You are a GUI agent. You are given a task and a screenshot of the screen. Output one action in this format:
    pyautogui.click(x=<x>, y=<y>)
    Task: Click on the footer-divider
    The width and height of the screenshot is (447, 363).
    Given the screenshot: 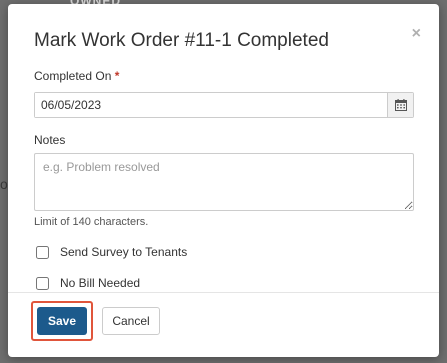 What is the action you would take?
    pyautogui.click(x=223, y=292)
    